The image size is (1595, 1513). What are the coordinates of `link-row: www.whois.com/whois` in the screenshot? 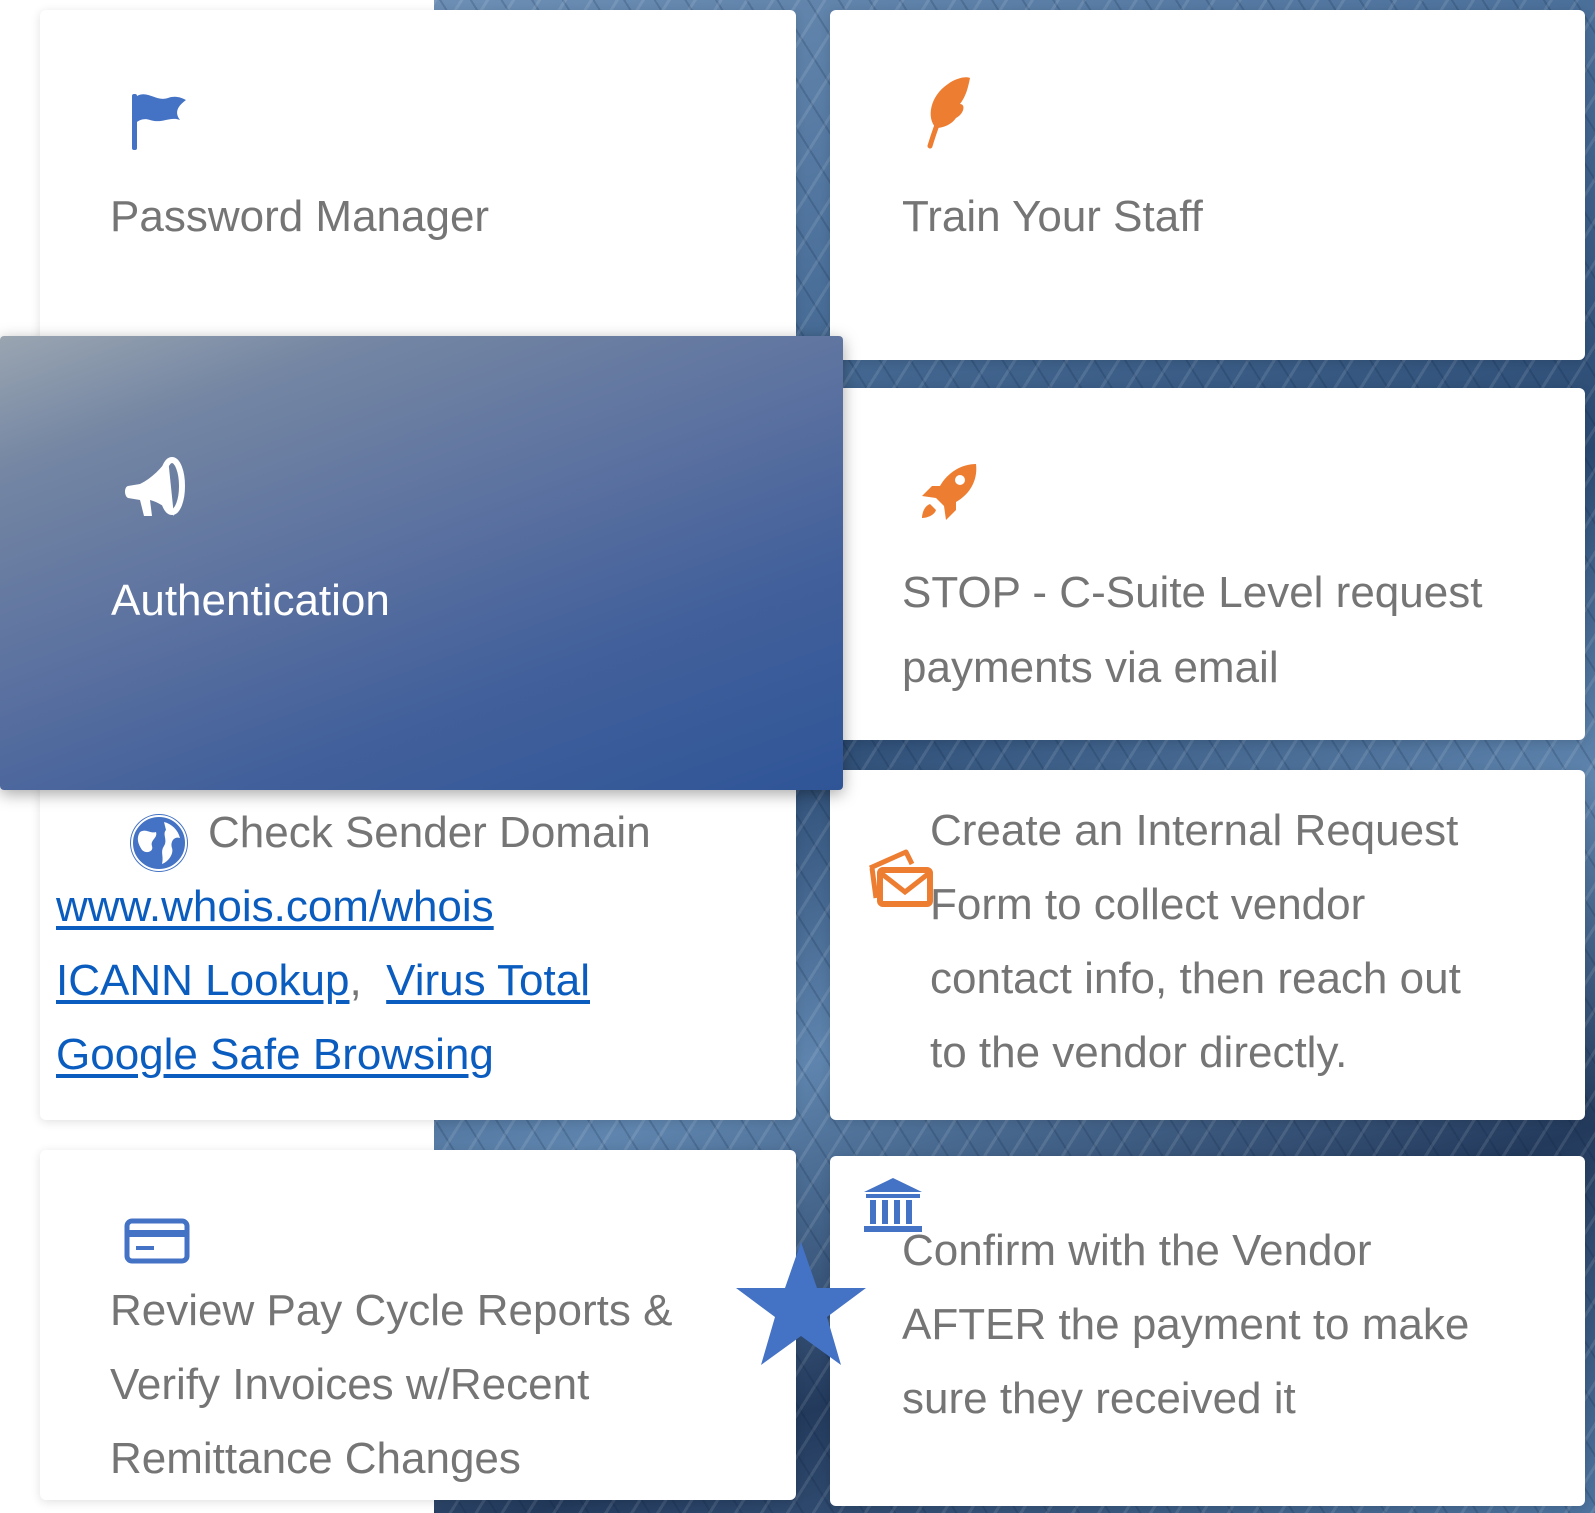 It's located at (275, 907).